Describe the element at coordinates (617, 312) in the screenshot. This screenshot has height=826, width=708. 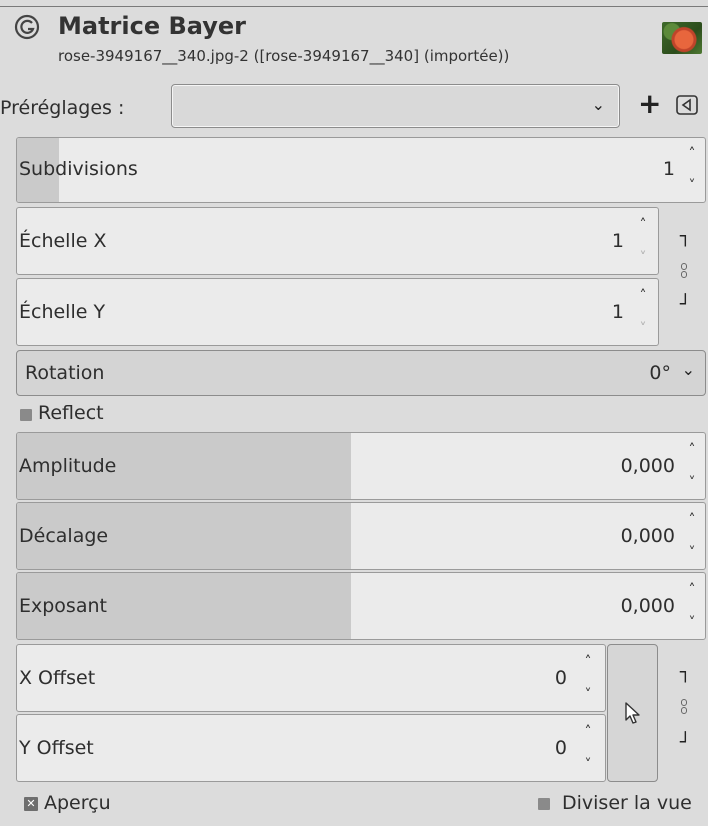
I see `scale-y-value: 1` at that location.